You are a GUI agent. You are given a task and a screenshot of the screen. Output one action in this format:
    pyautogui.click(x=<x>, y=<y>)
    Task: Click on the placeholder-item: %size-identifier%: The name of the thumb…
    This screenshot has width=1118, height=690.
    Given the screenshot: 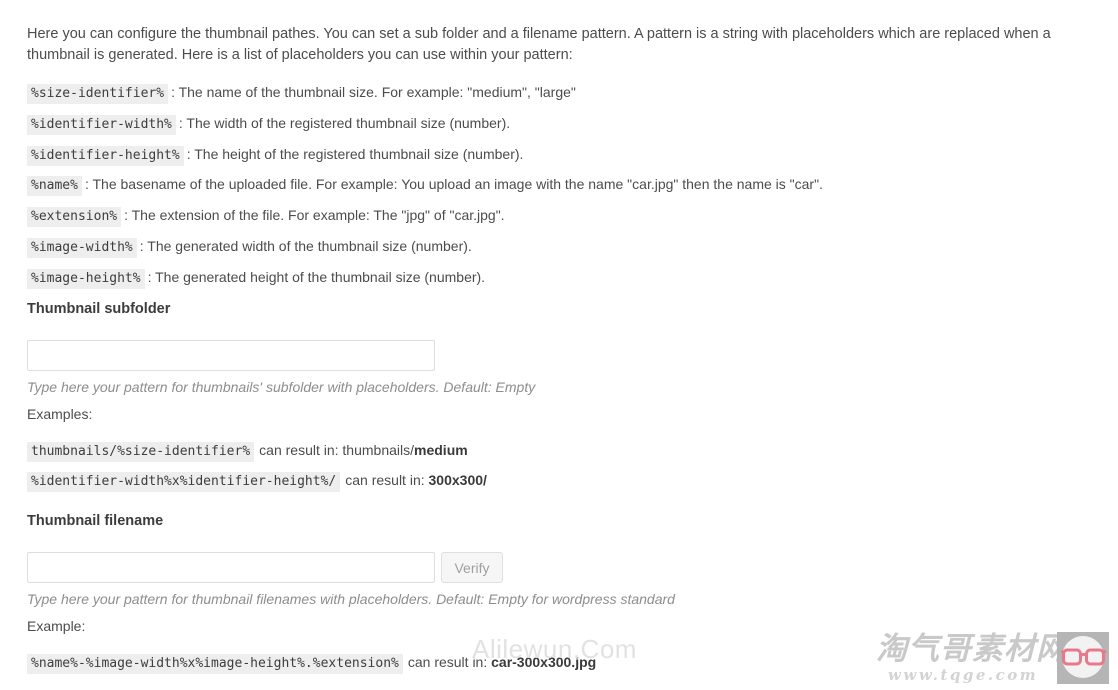 What is the action you would take?
    pyautogui.click(x=562, y=93)
    